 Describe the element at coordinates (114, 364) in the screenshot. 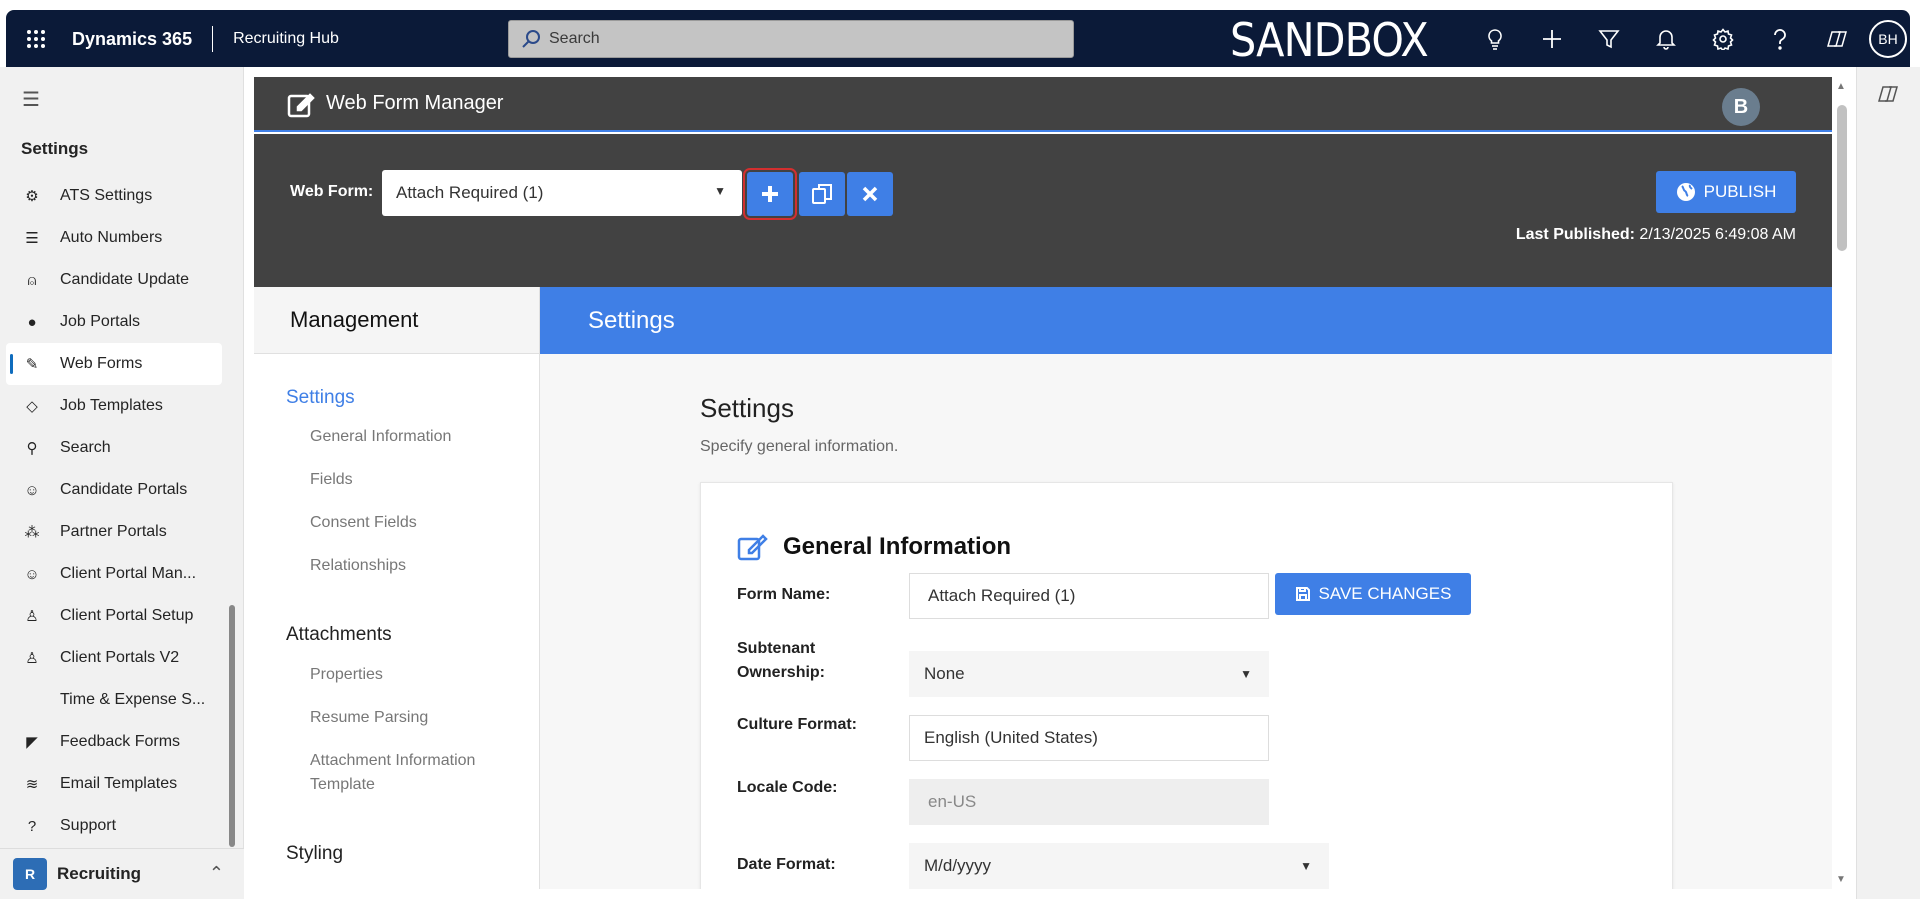

I see `sidebar-item-web-forms: ✎ Web Forms` at that location.